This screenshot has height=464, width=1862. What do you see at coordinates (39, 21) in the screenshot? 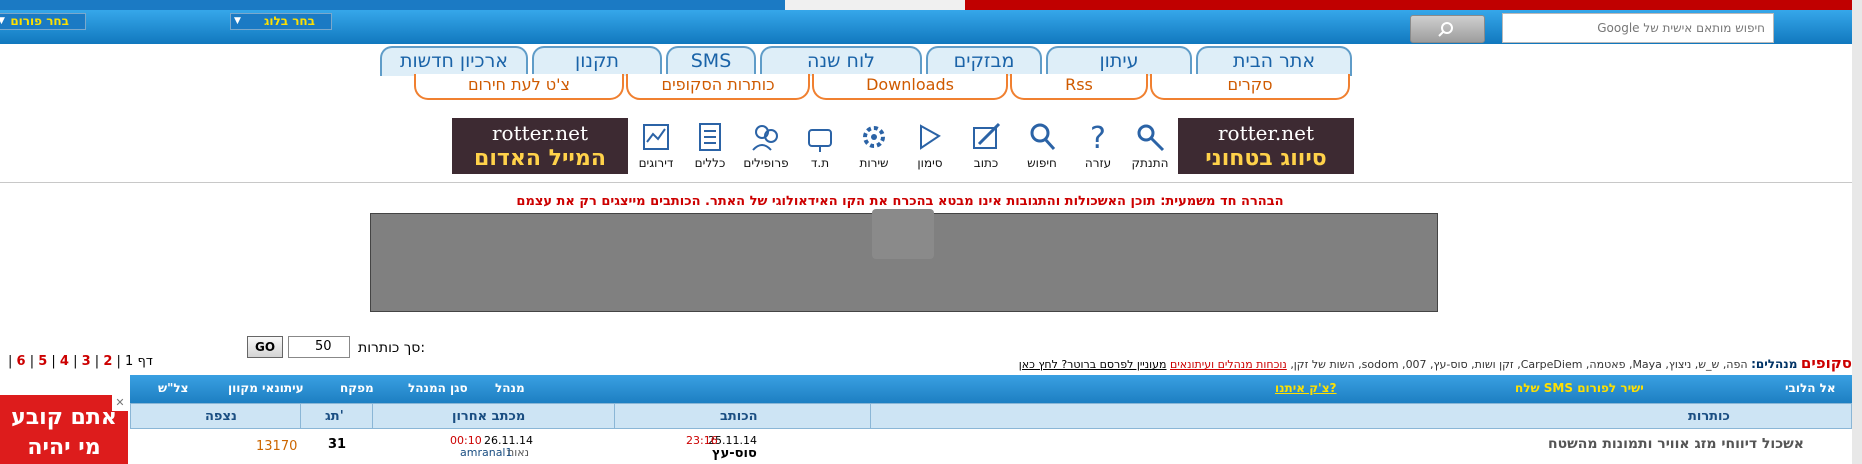
I see `forum-select-label: בחר פורום` at bounding box center [39, 21].